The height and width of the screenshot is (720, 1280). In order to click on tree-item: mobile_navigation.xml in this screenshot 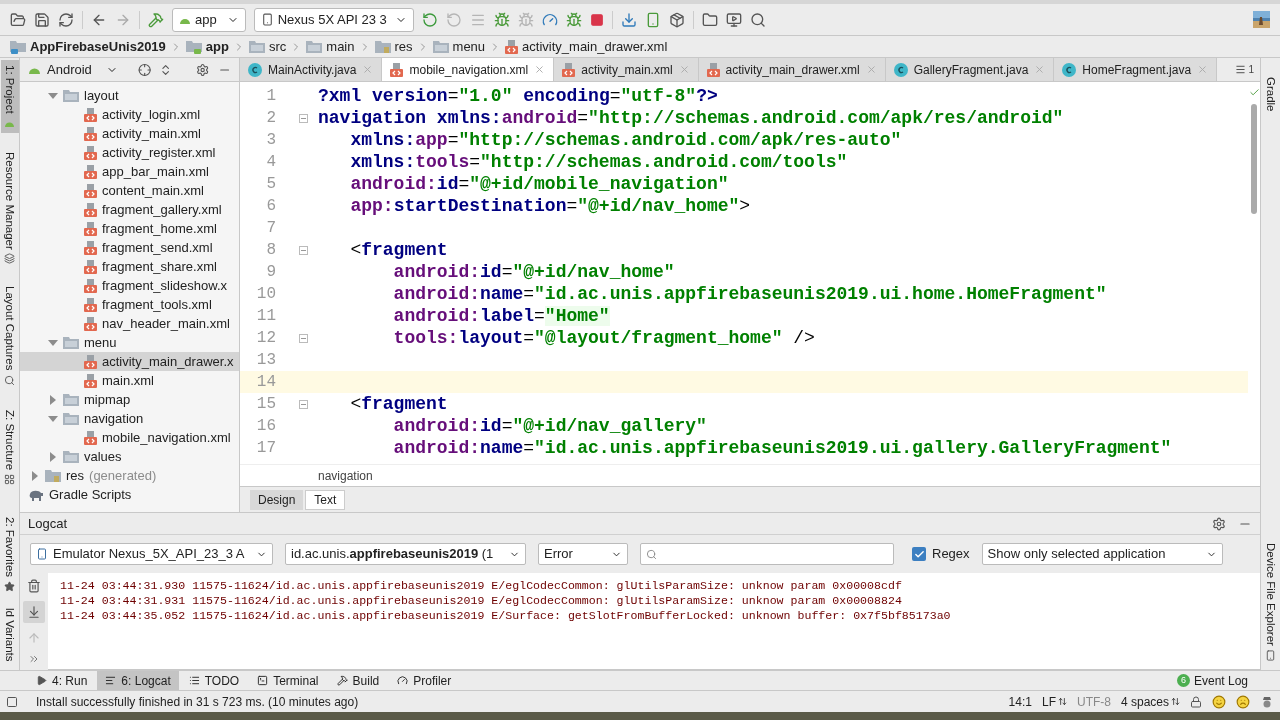, I will do `click(129, 437)`.